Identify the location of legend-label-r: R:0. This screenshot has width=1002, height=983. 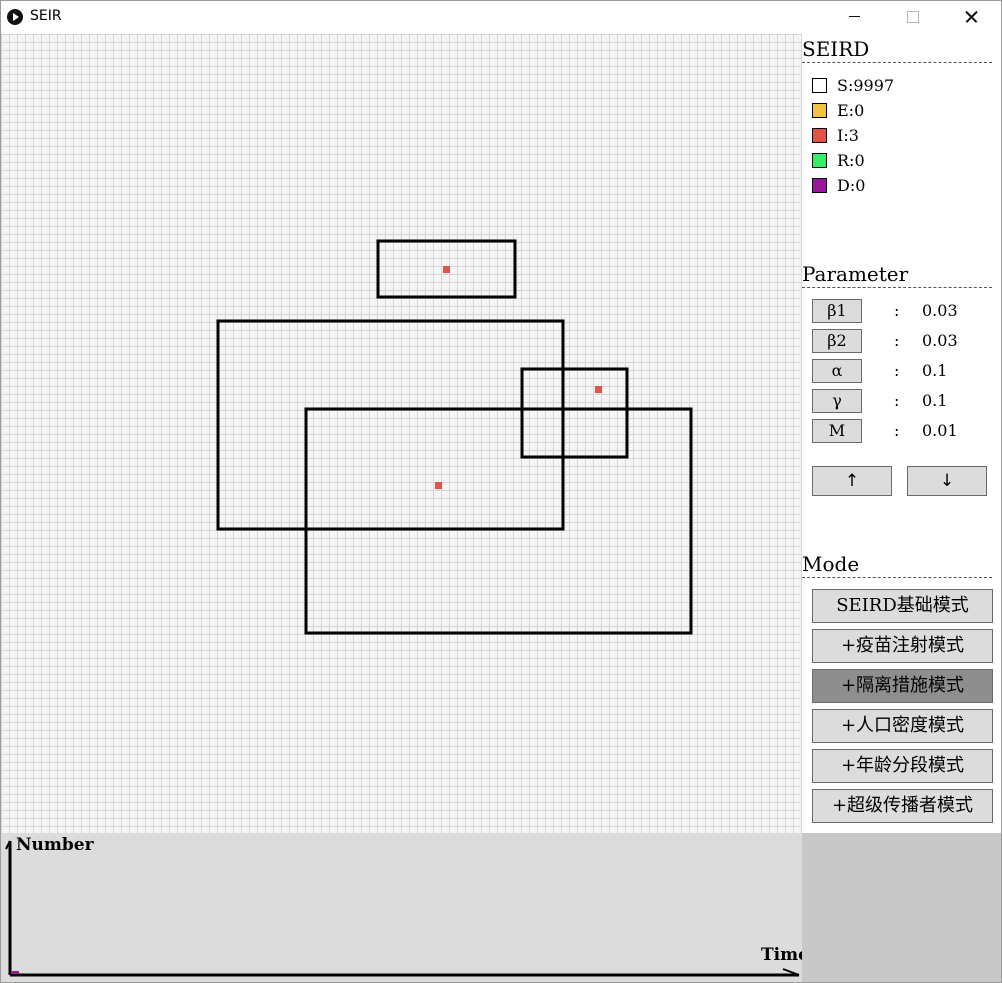
(851, 160).